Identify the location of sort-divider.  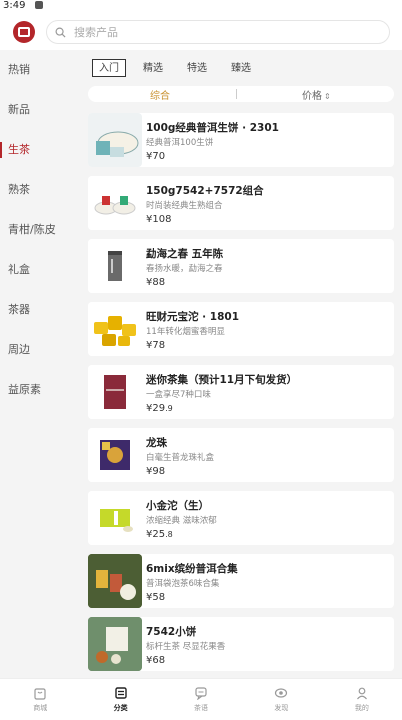
(236, 94).